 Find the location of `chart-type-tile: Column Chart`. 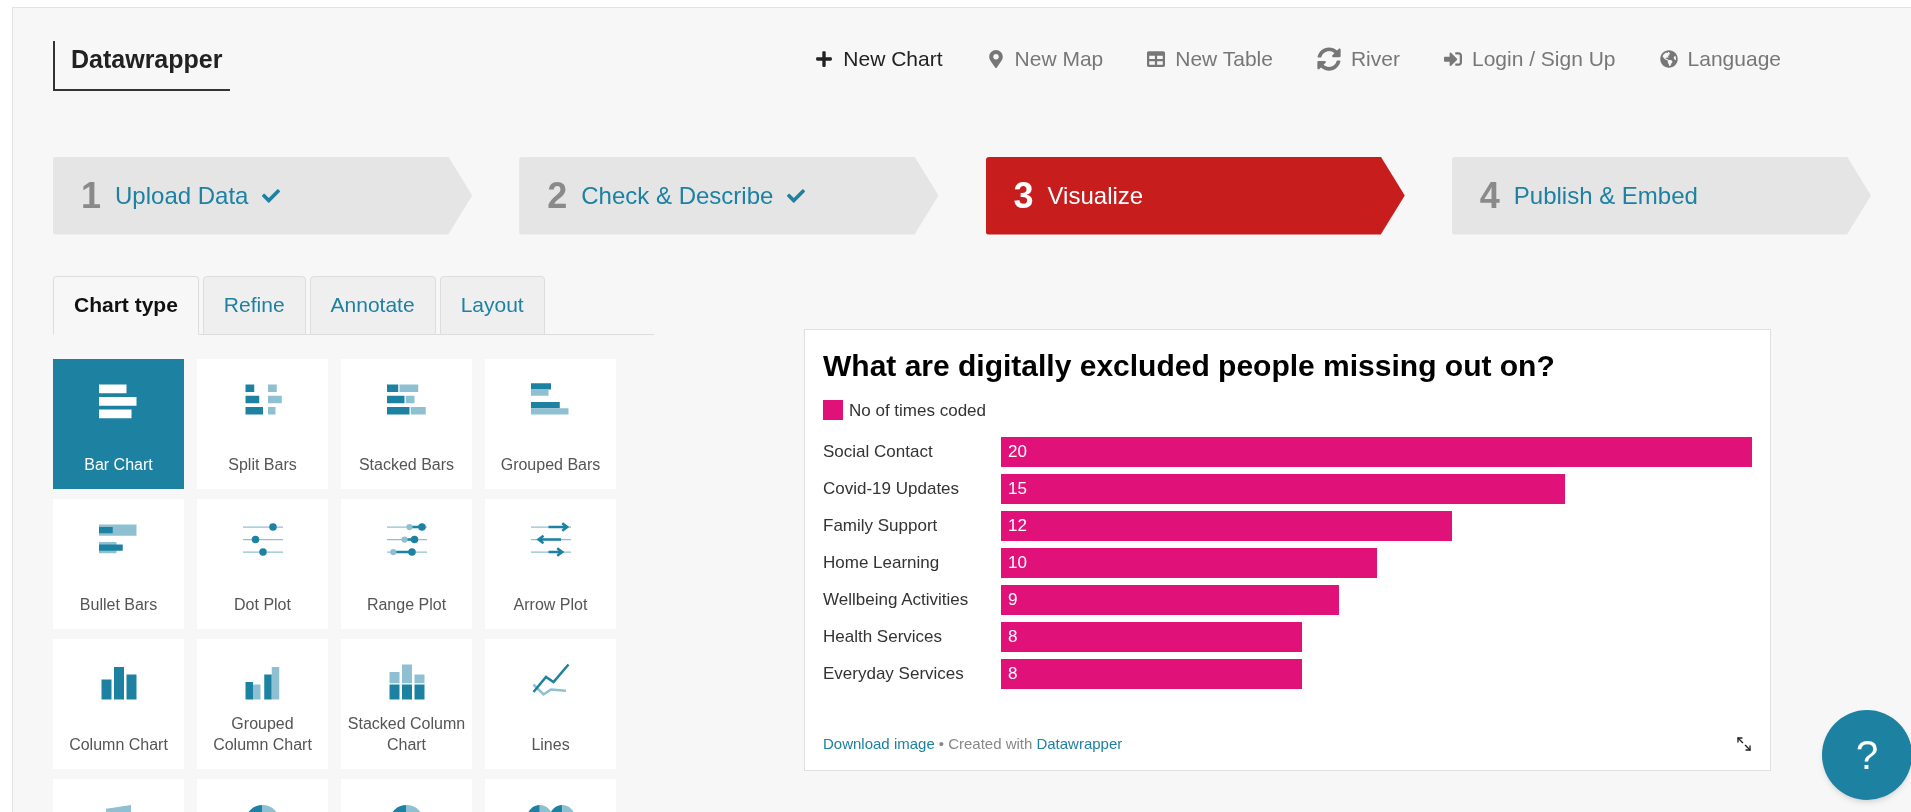

chart-type-tile: Column Chart is located at coordinates (118, 703).